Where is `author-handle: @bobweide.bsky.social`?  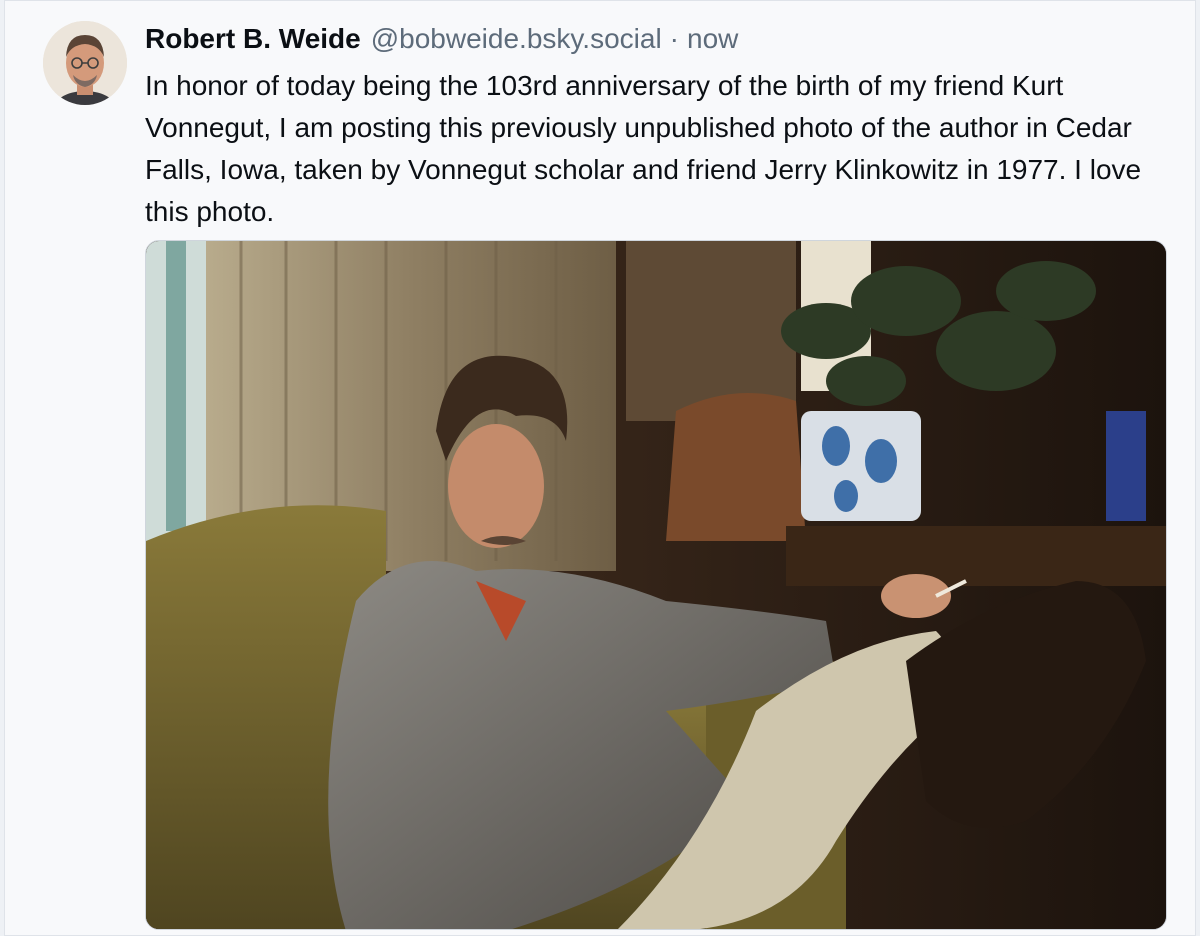 author-handle: @bobweide.bsky.social is located at coordinates (516, 39).